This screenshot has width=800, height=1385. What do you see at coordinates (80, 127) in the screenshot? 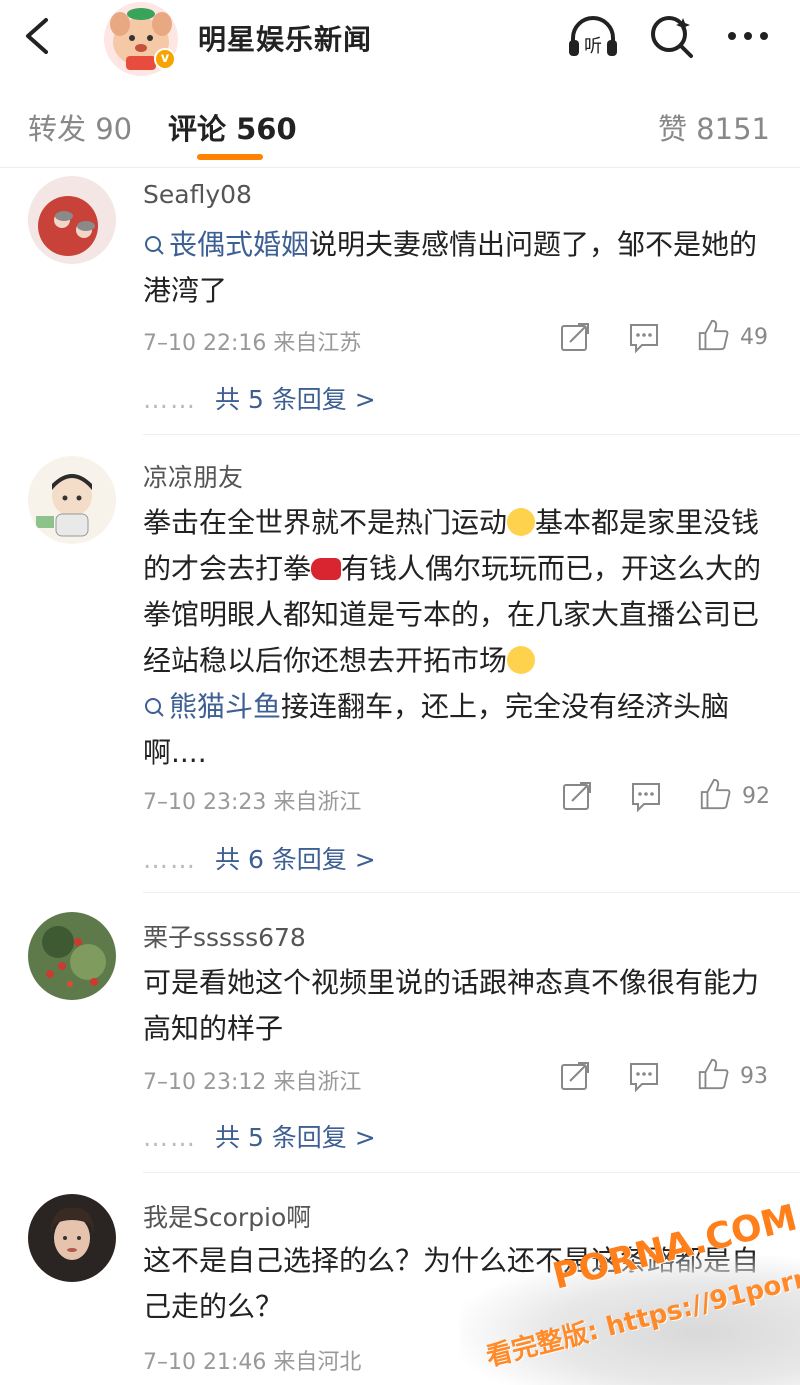
I see `tab-reposts: 转发 90` at bounding box center [80, 127].